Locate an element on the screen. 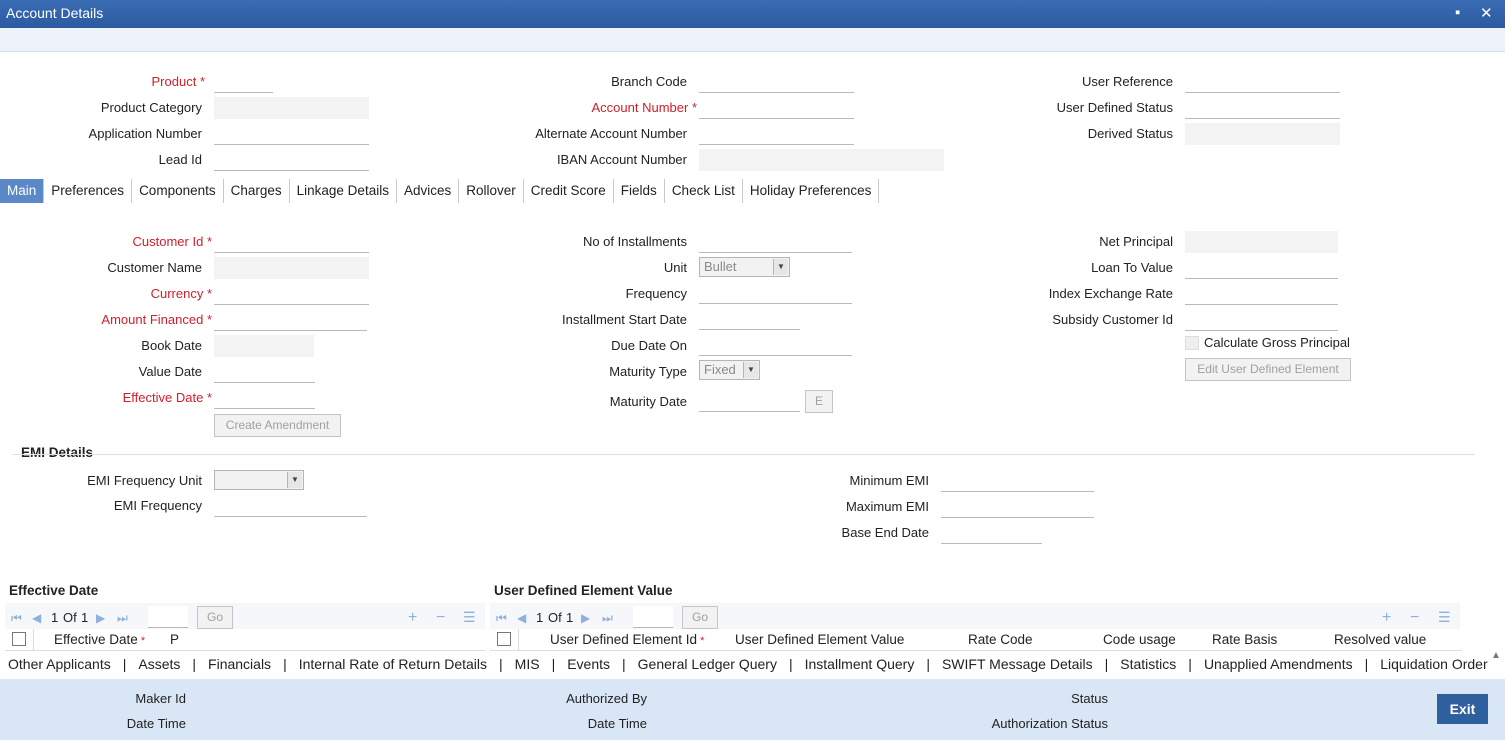 The image size is (1505, 740). emi-frequency-input is located at coordinates (290, 506).